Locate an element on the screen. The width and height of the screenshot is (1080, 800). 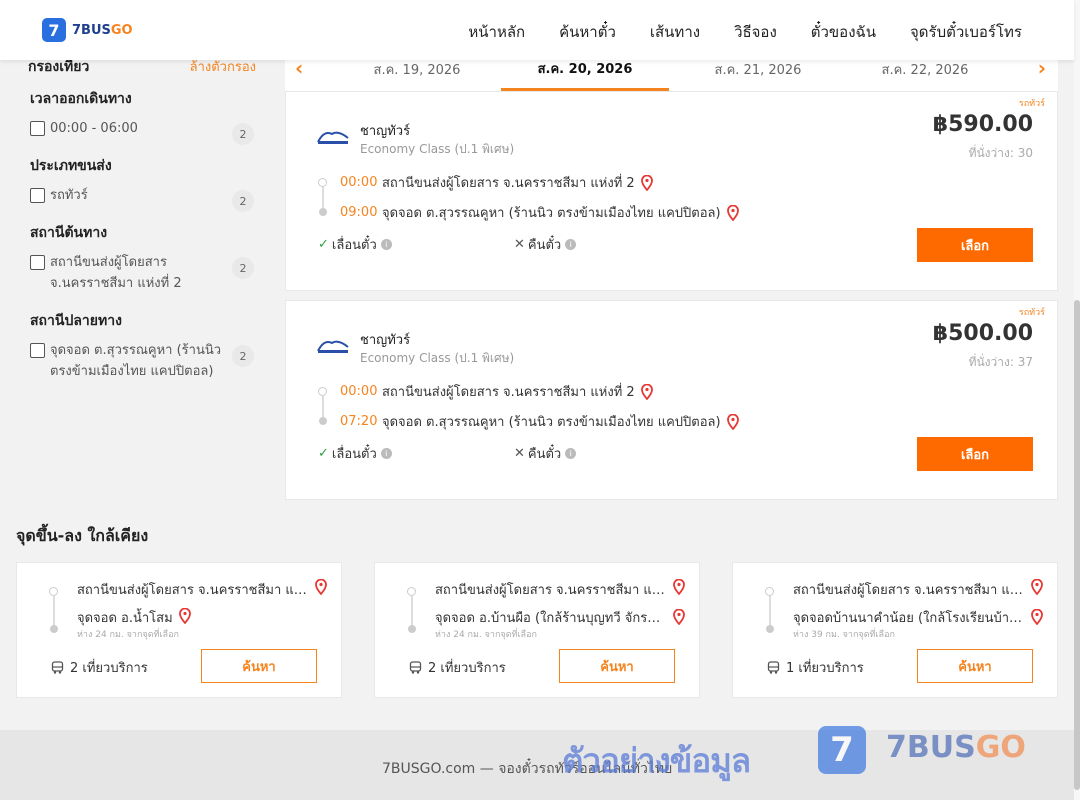
watermark-brand: 7BUSGO is located at coordinates (956, 747).